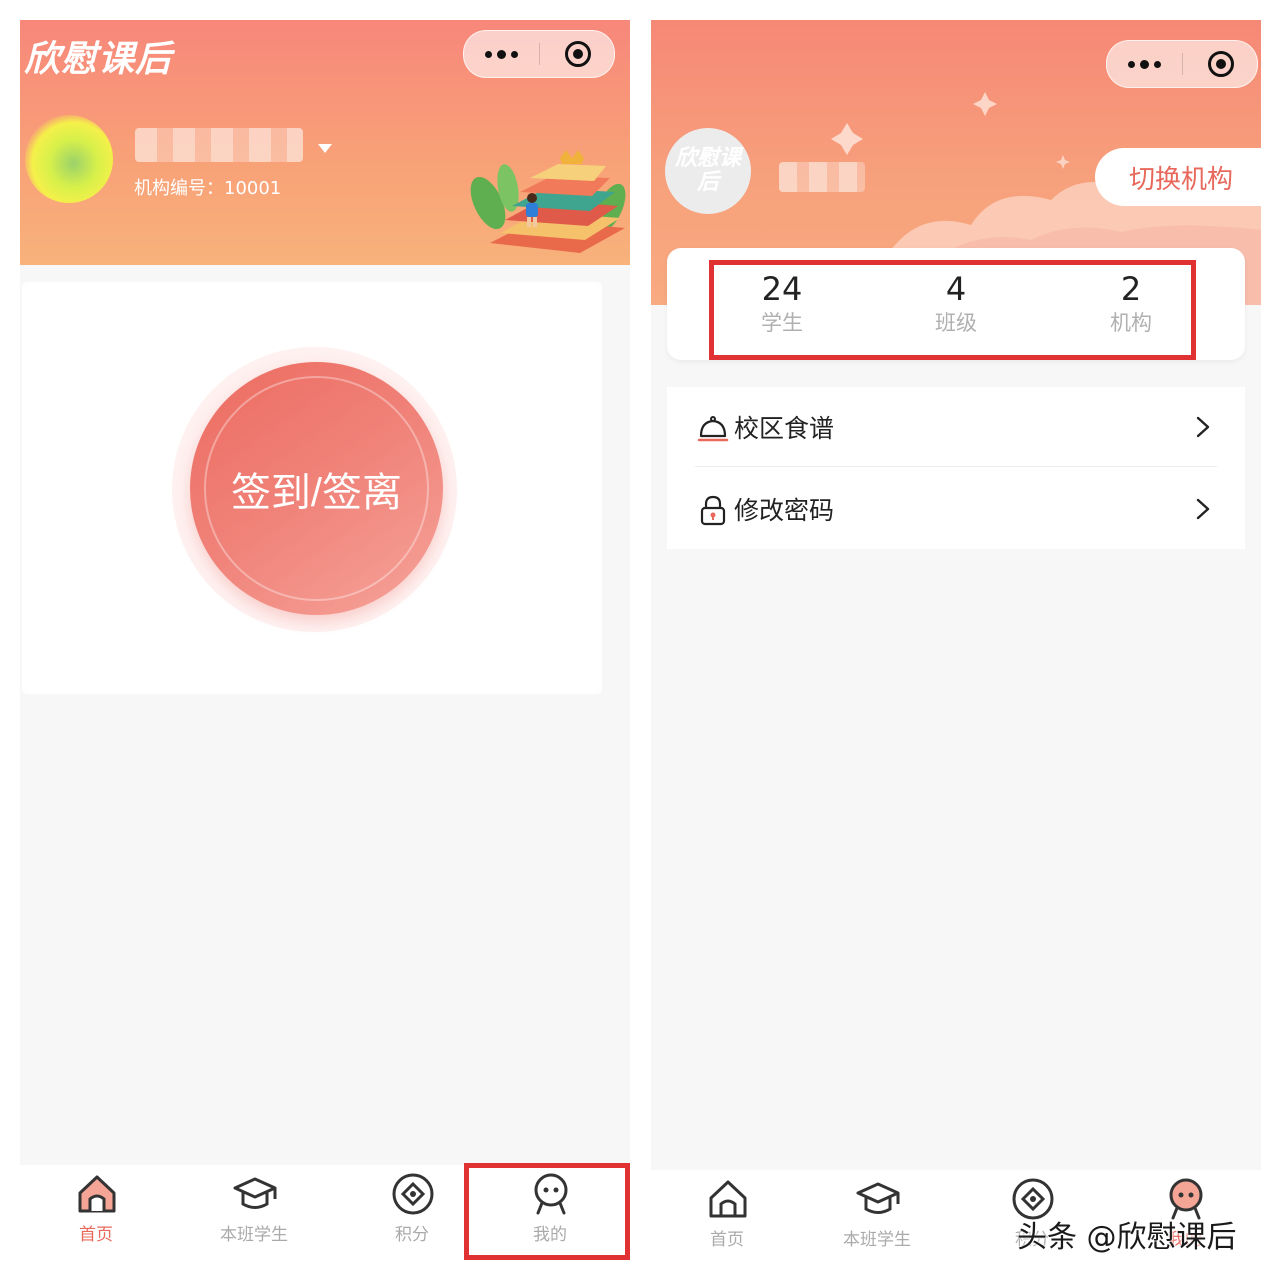 The image size is (1280, 1280). What do you see at coordinates (98, 59) in the screenshot?
I see `app-logo: 欣慰课后` at bounding box center [98, 59].